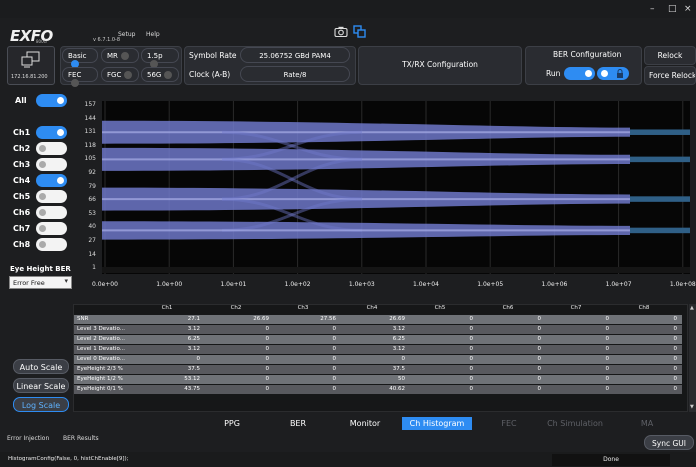 This screenshot has height=467, width=696. Describe the element at coordinates (437, 423) in the screenshot. I see `tab-ch-histogram: Ch Histogram` at that location.